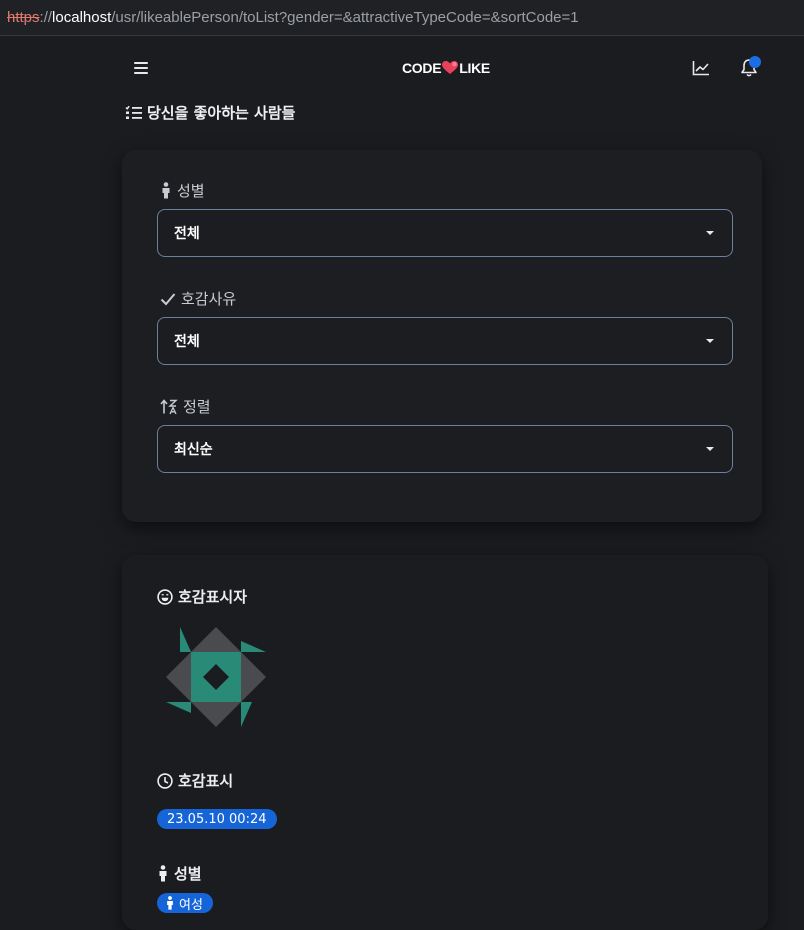 This screenshot has width=804, height=930. Describe the element at coordinates (23, 17) in the screenshot. I see `url-scheme: https` at that location.